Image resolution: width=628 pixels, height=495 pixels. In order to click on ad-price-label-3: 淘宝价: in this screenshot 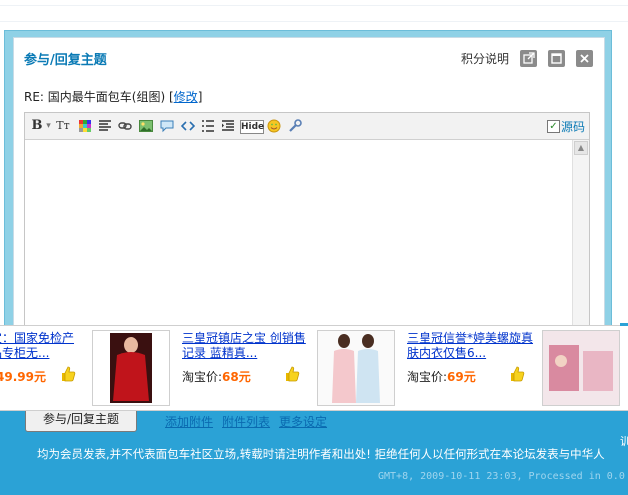, I will do `click(427, 377)`.